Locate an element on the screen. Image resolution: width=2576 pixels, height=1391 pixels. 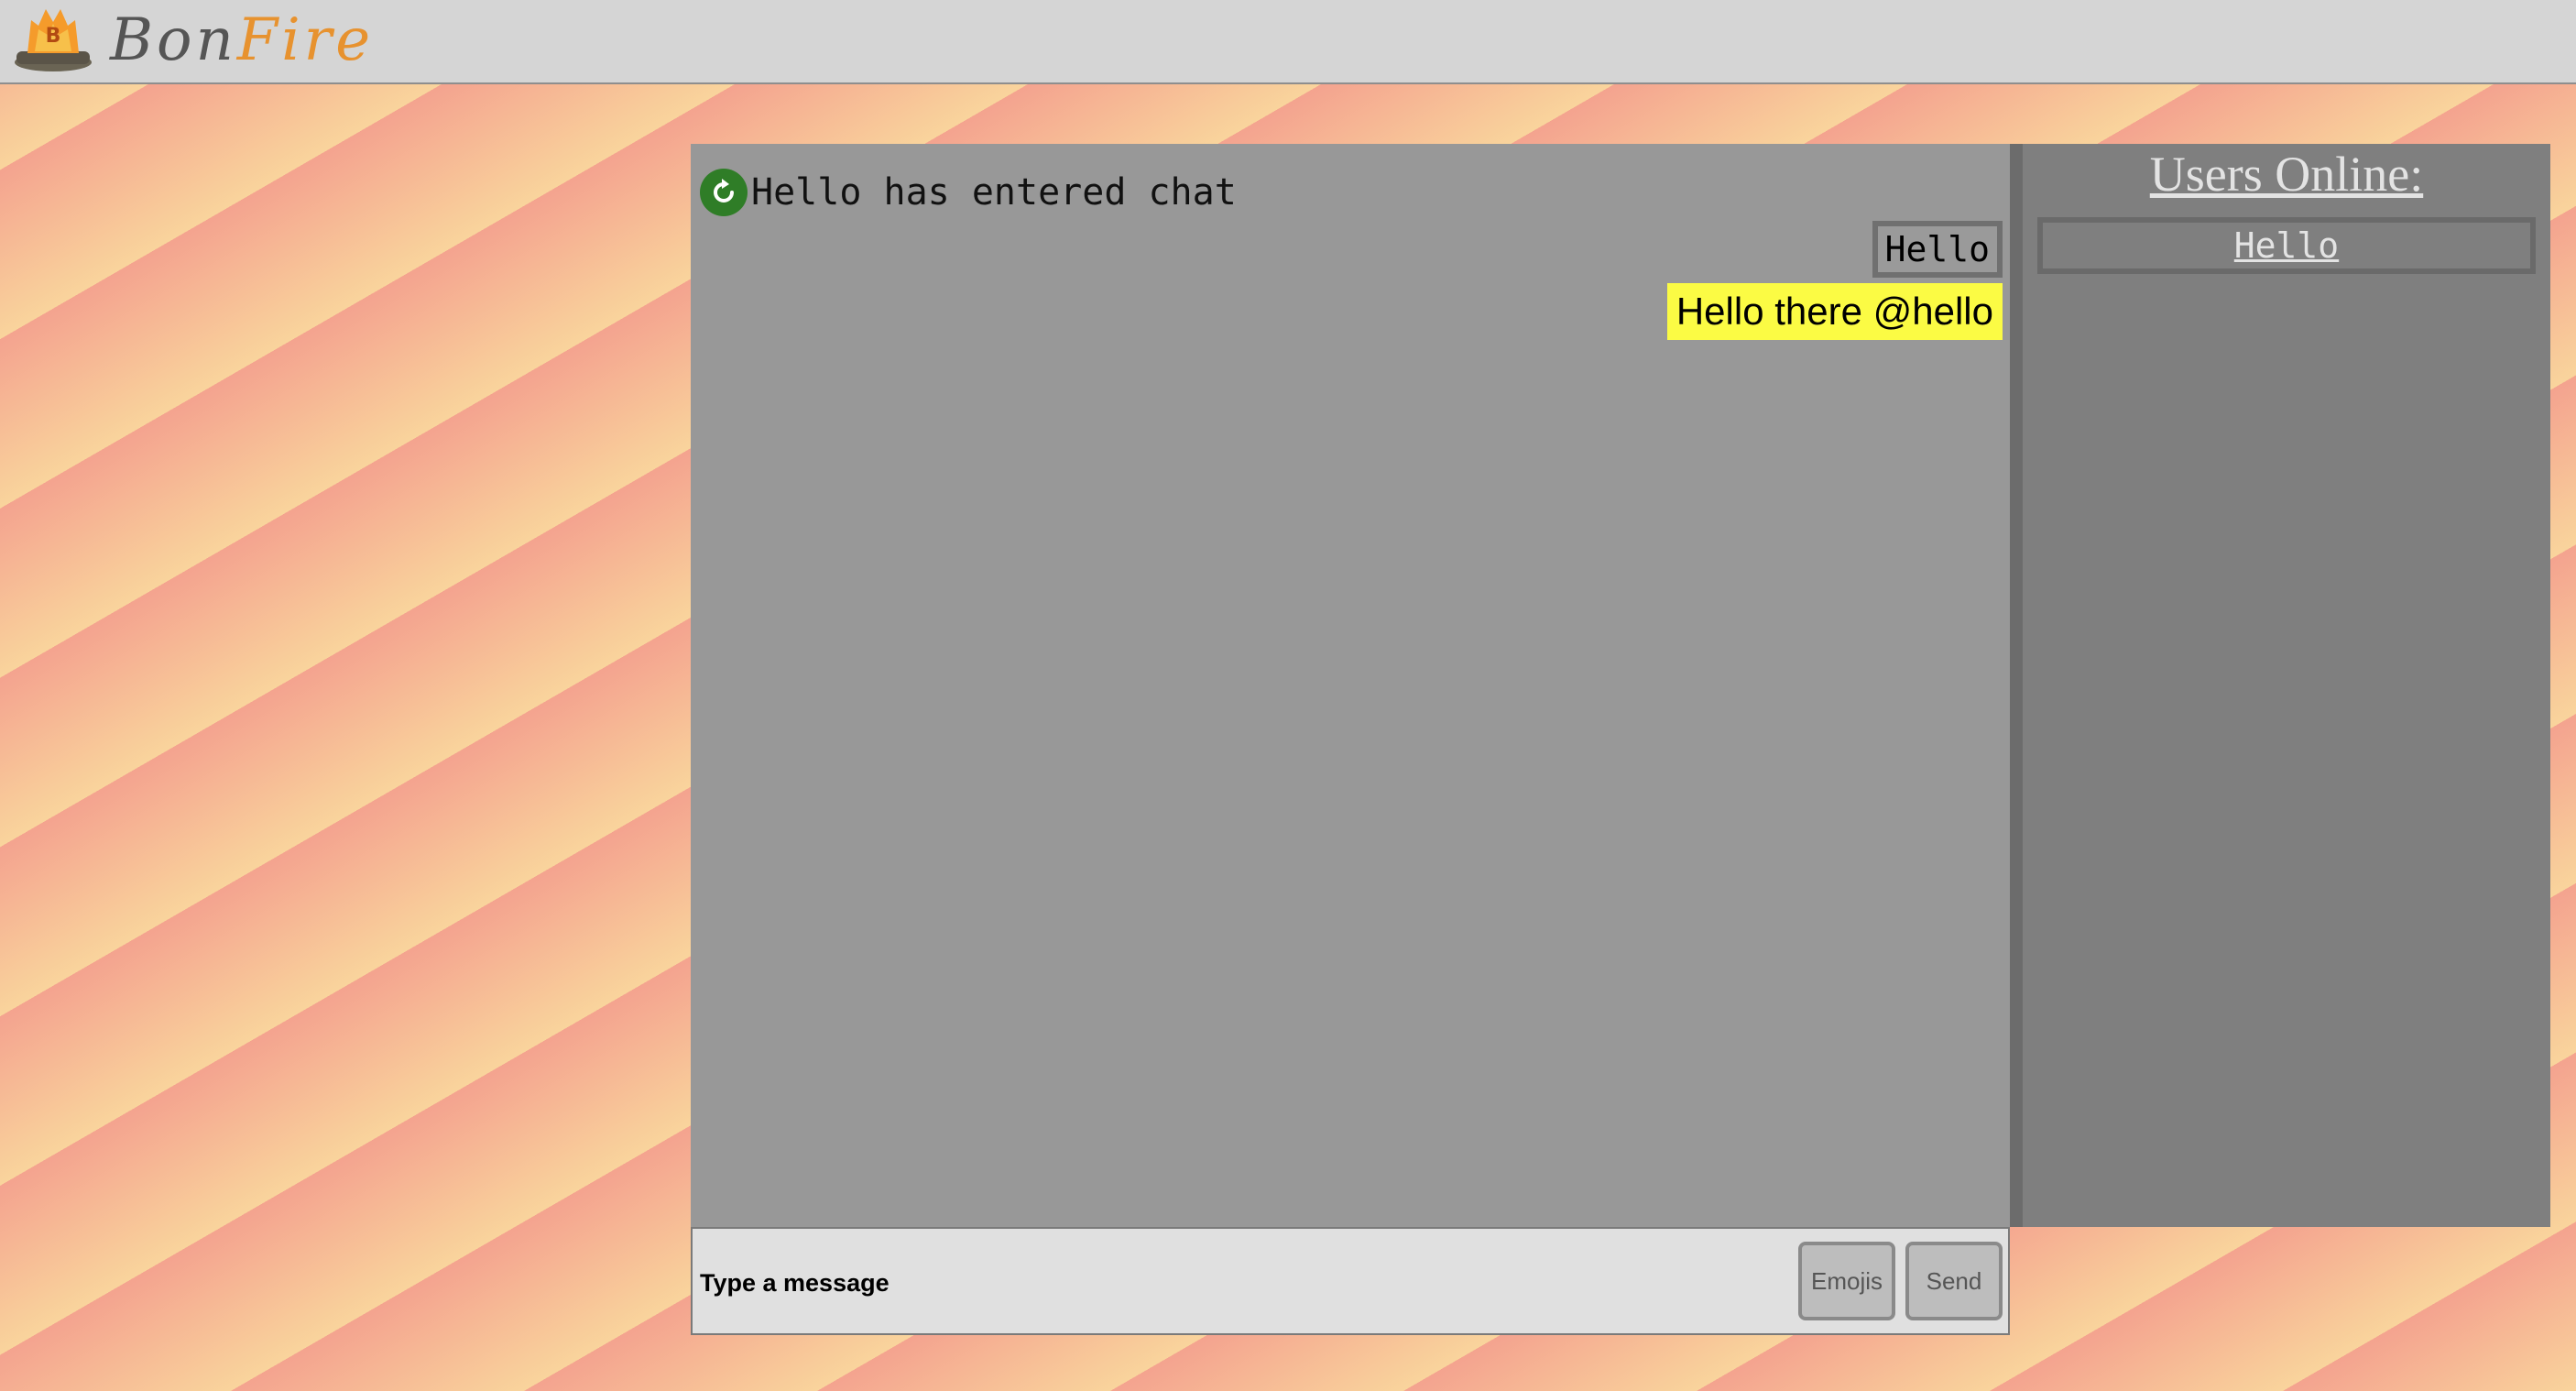
join-notification: Hello has entered chat is located at coordinates (969, 193).